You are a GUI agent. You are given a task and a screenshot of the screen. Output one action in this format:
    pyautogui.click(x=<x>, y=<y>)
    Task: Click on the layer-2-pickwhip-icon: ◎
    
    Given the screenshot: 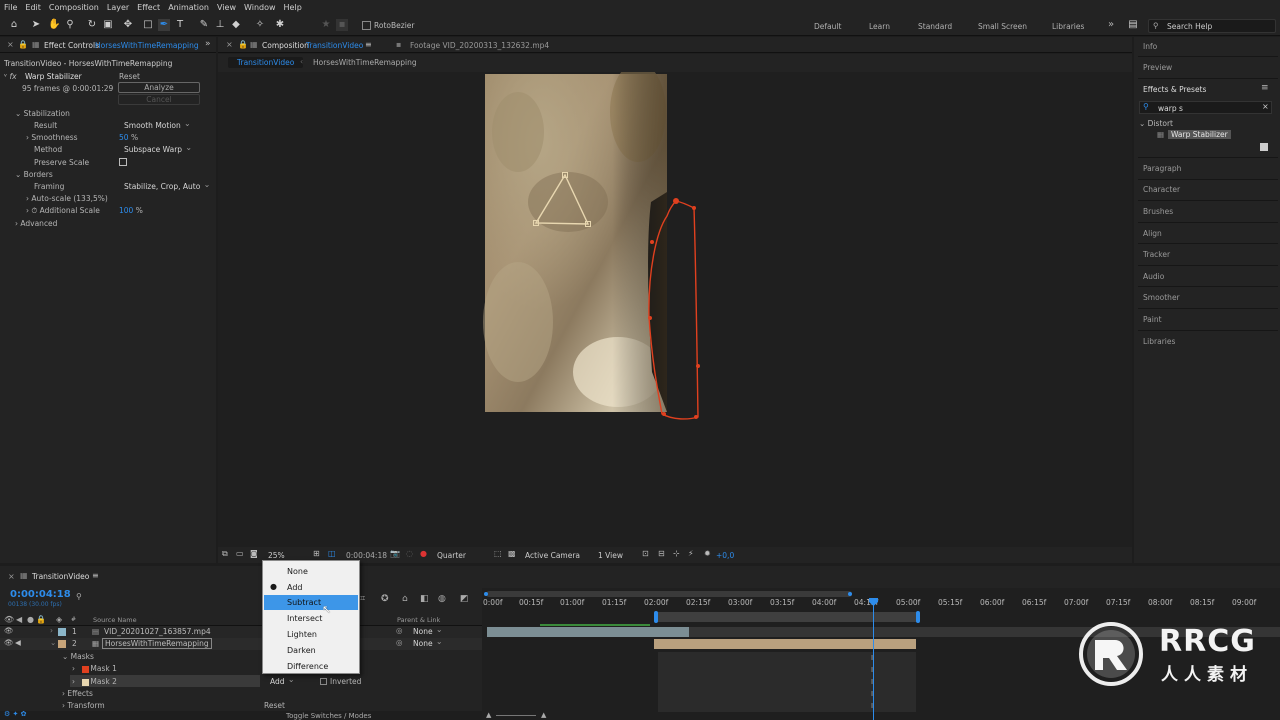 What is the action you would take?
    pyautogui.click(x=399, y=642)
    